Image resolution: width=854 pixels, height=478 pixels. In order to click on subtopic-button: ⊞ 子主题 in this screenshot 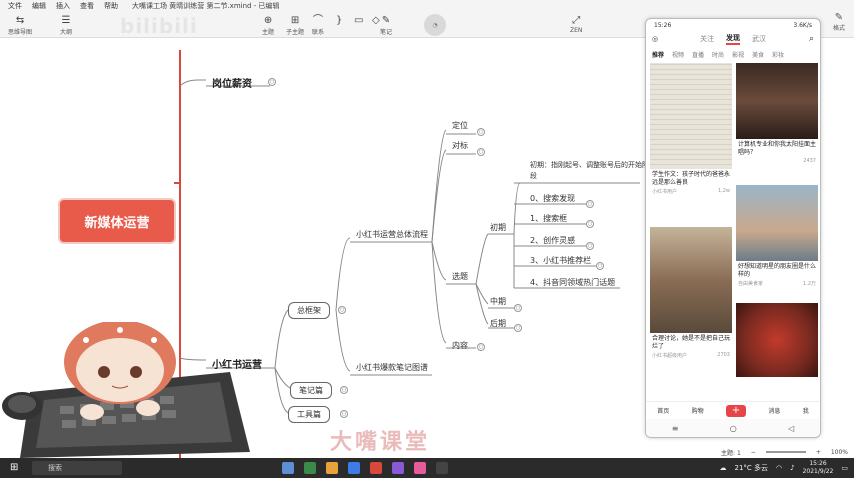, I will do `click(295, 25)`.